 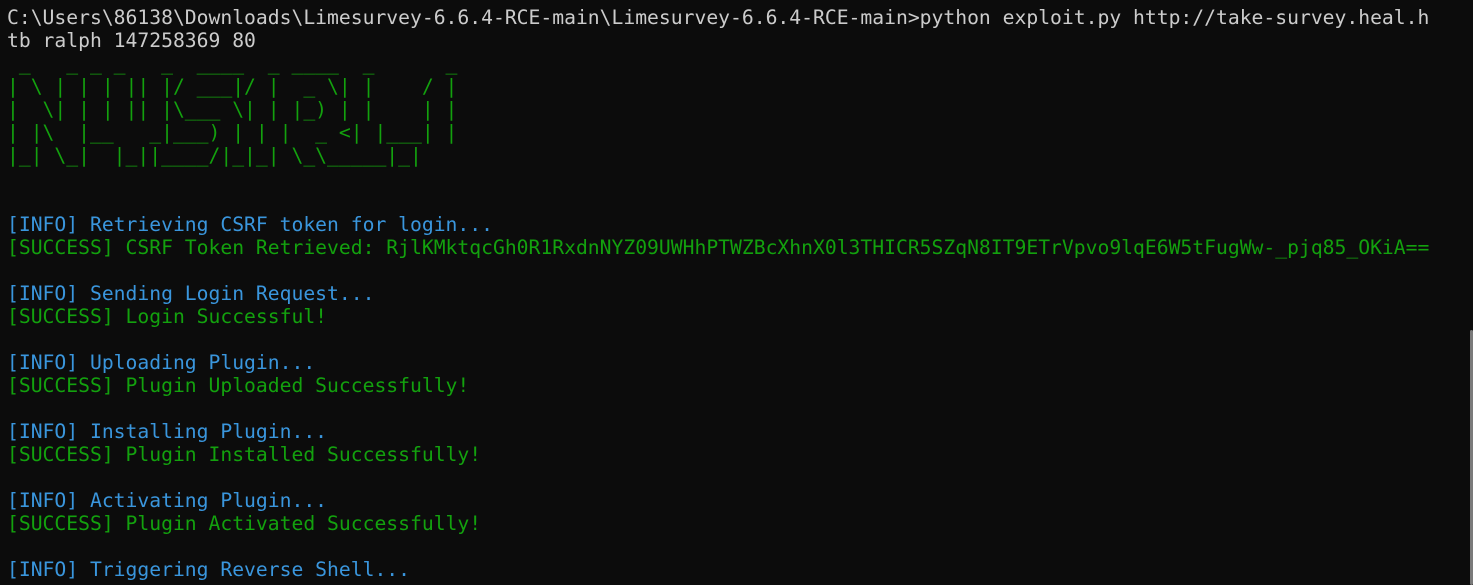 I want to click on command-line-2: tb ralph 147258369 80, so click(x=131, y=40).